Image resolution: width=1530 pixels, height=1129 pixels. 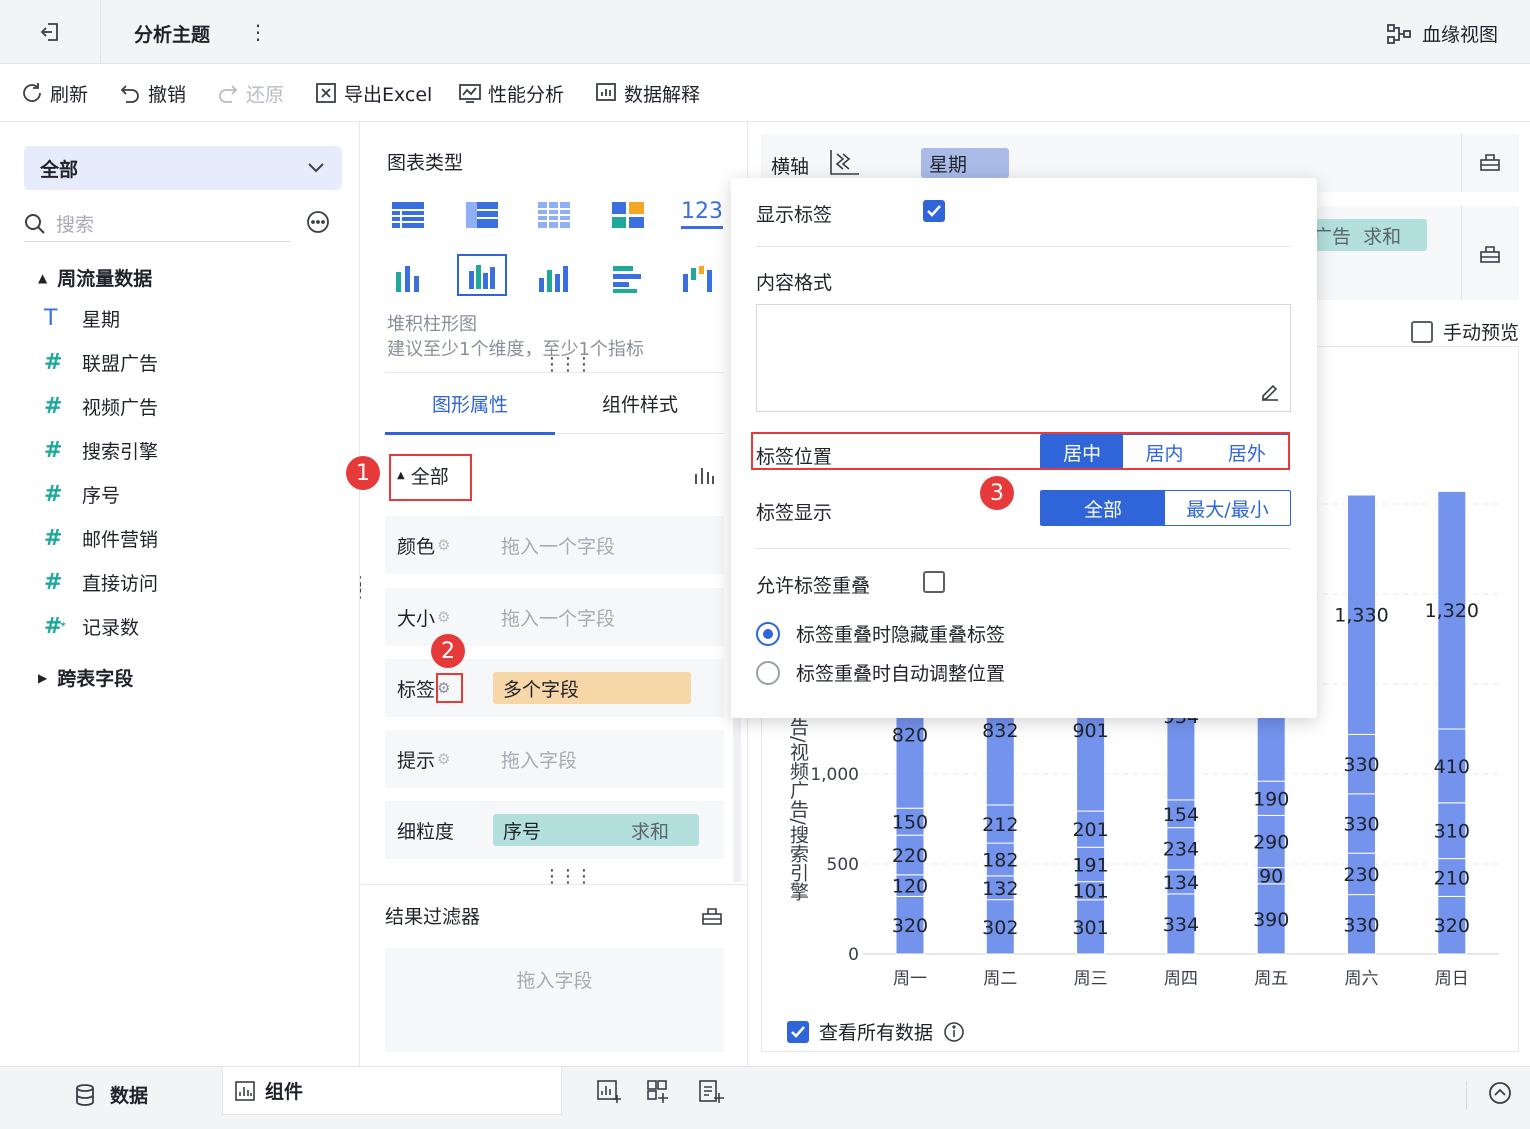 I want to click on stacked-bar-icon, so click(x=482, y=275).